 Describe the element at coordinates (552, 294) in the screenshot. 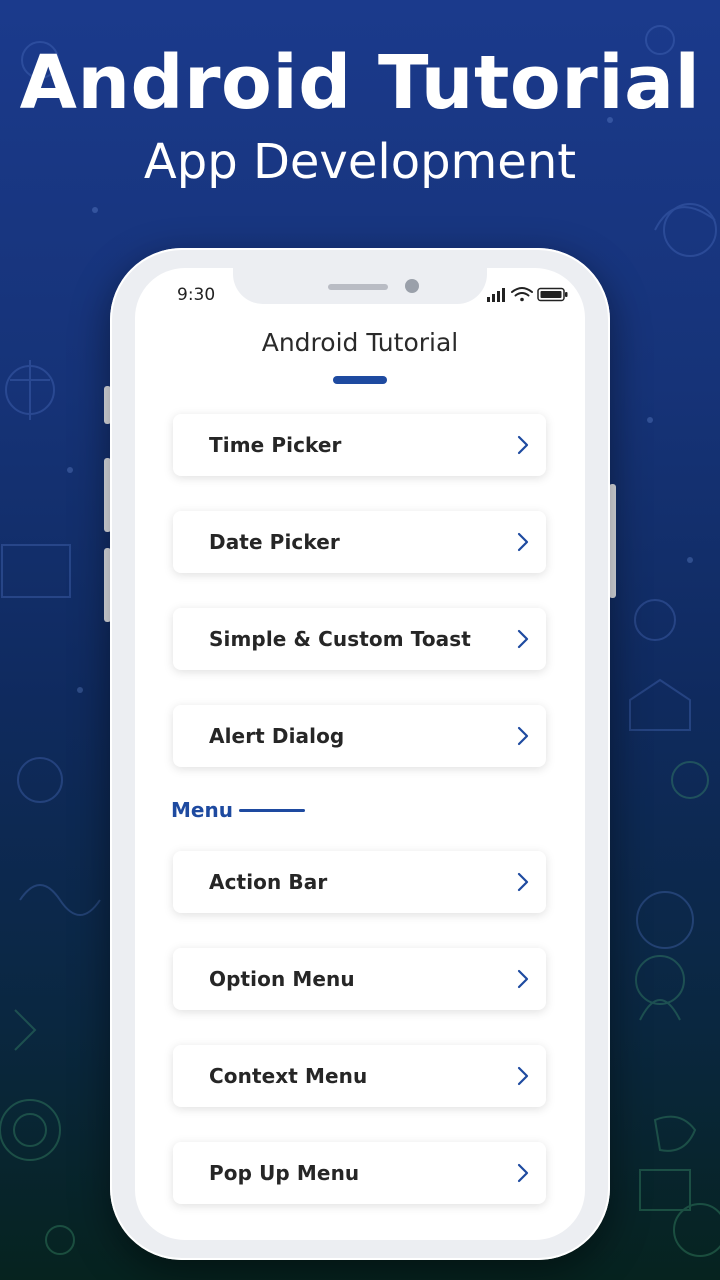

I see `battery-icon` at that location.